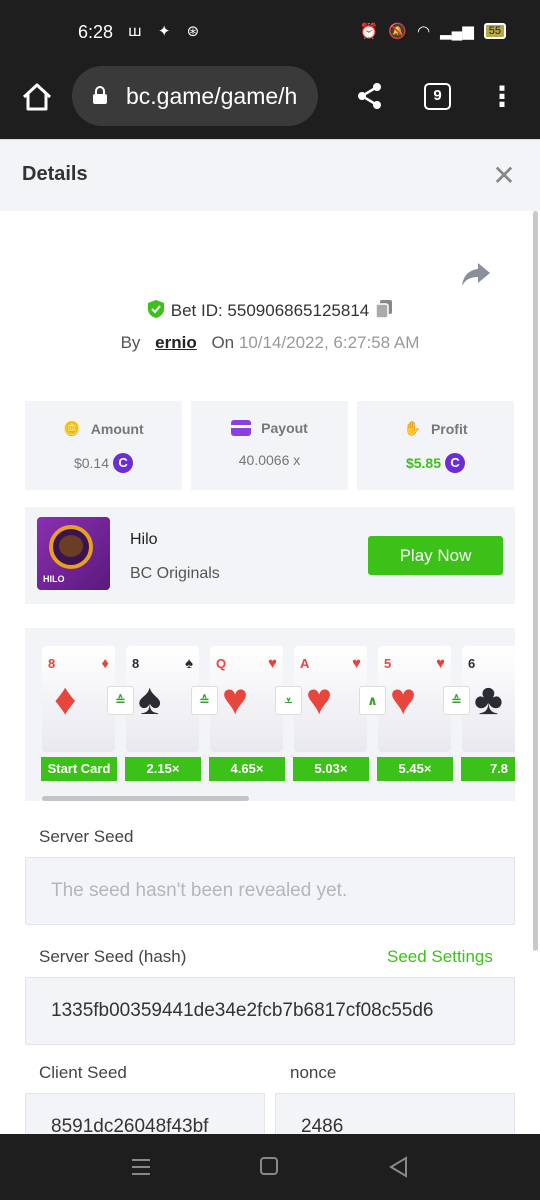  I want to click on server-seed-hash-label: Server Seed (hash), so click(113, 956).